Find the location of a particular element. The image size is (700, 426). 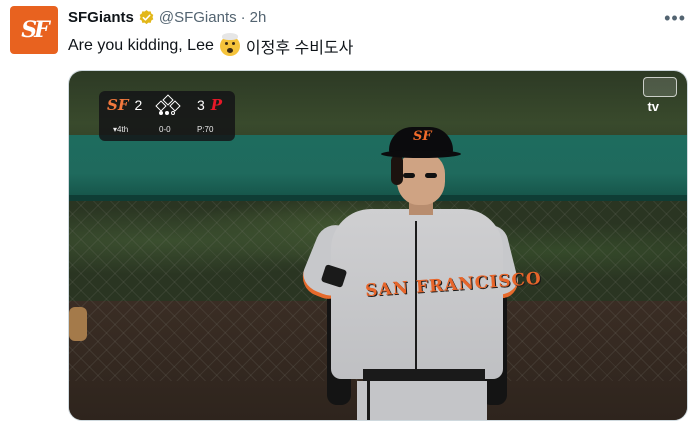

away-team: SF 2 is located at coordinates (124, 105).